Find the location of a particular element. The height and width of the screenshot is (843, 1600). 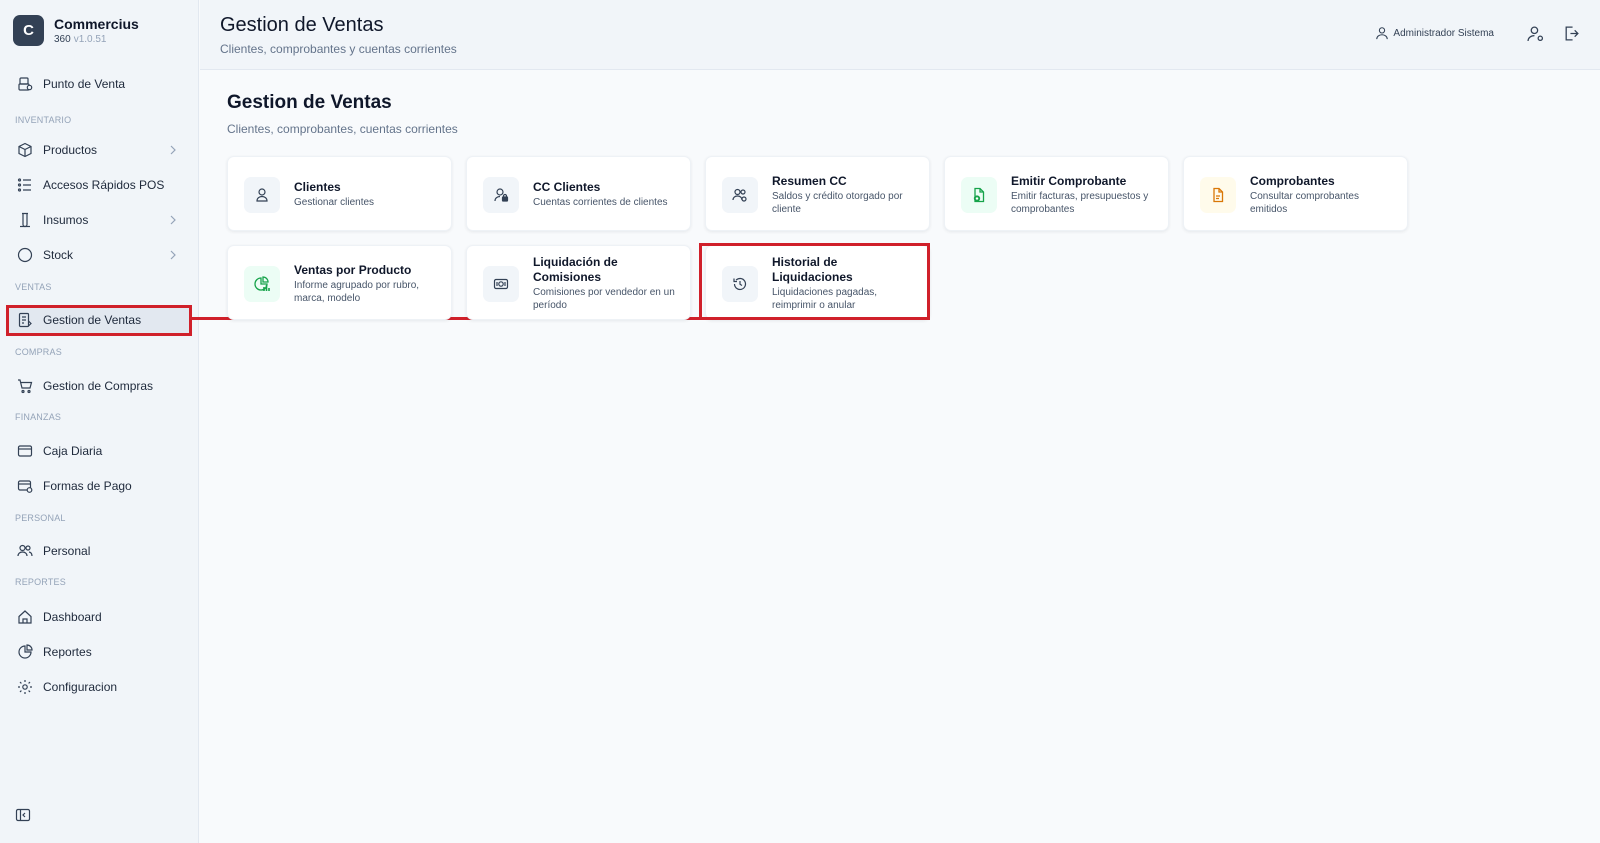

brand-logo: C is located at coordinates (28, 30).